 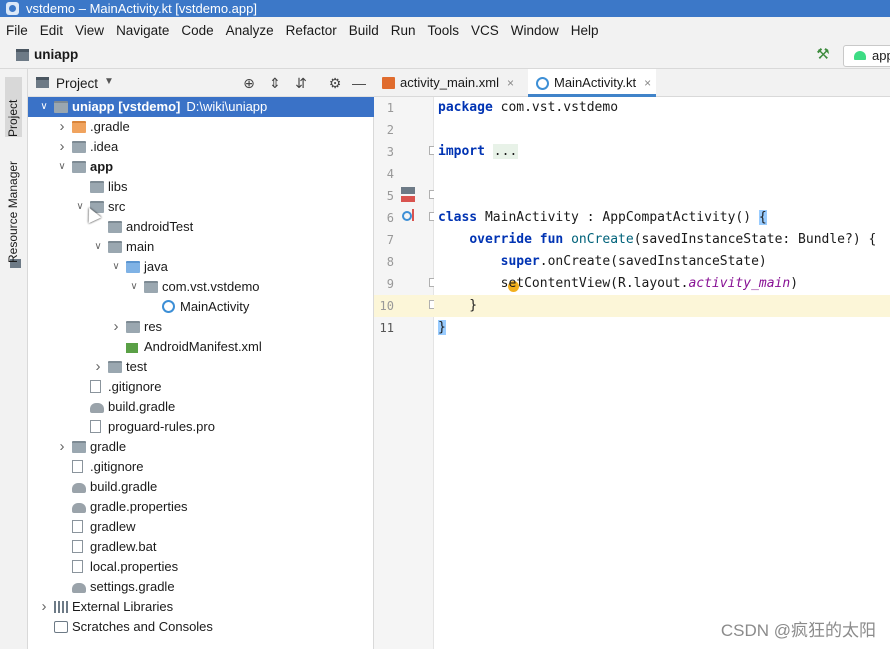 What do you see at coordinates (585, 30) in the screenshot?
I see `menu-item-help: Help` at bounding box center [585, 30].